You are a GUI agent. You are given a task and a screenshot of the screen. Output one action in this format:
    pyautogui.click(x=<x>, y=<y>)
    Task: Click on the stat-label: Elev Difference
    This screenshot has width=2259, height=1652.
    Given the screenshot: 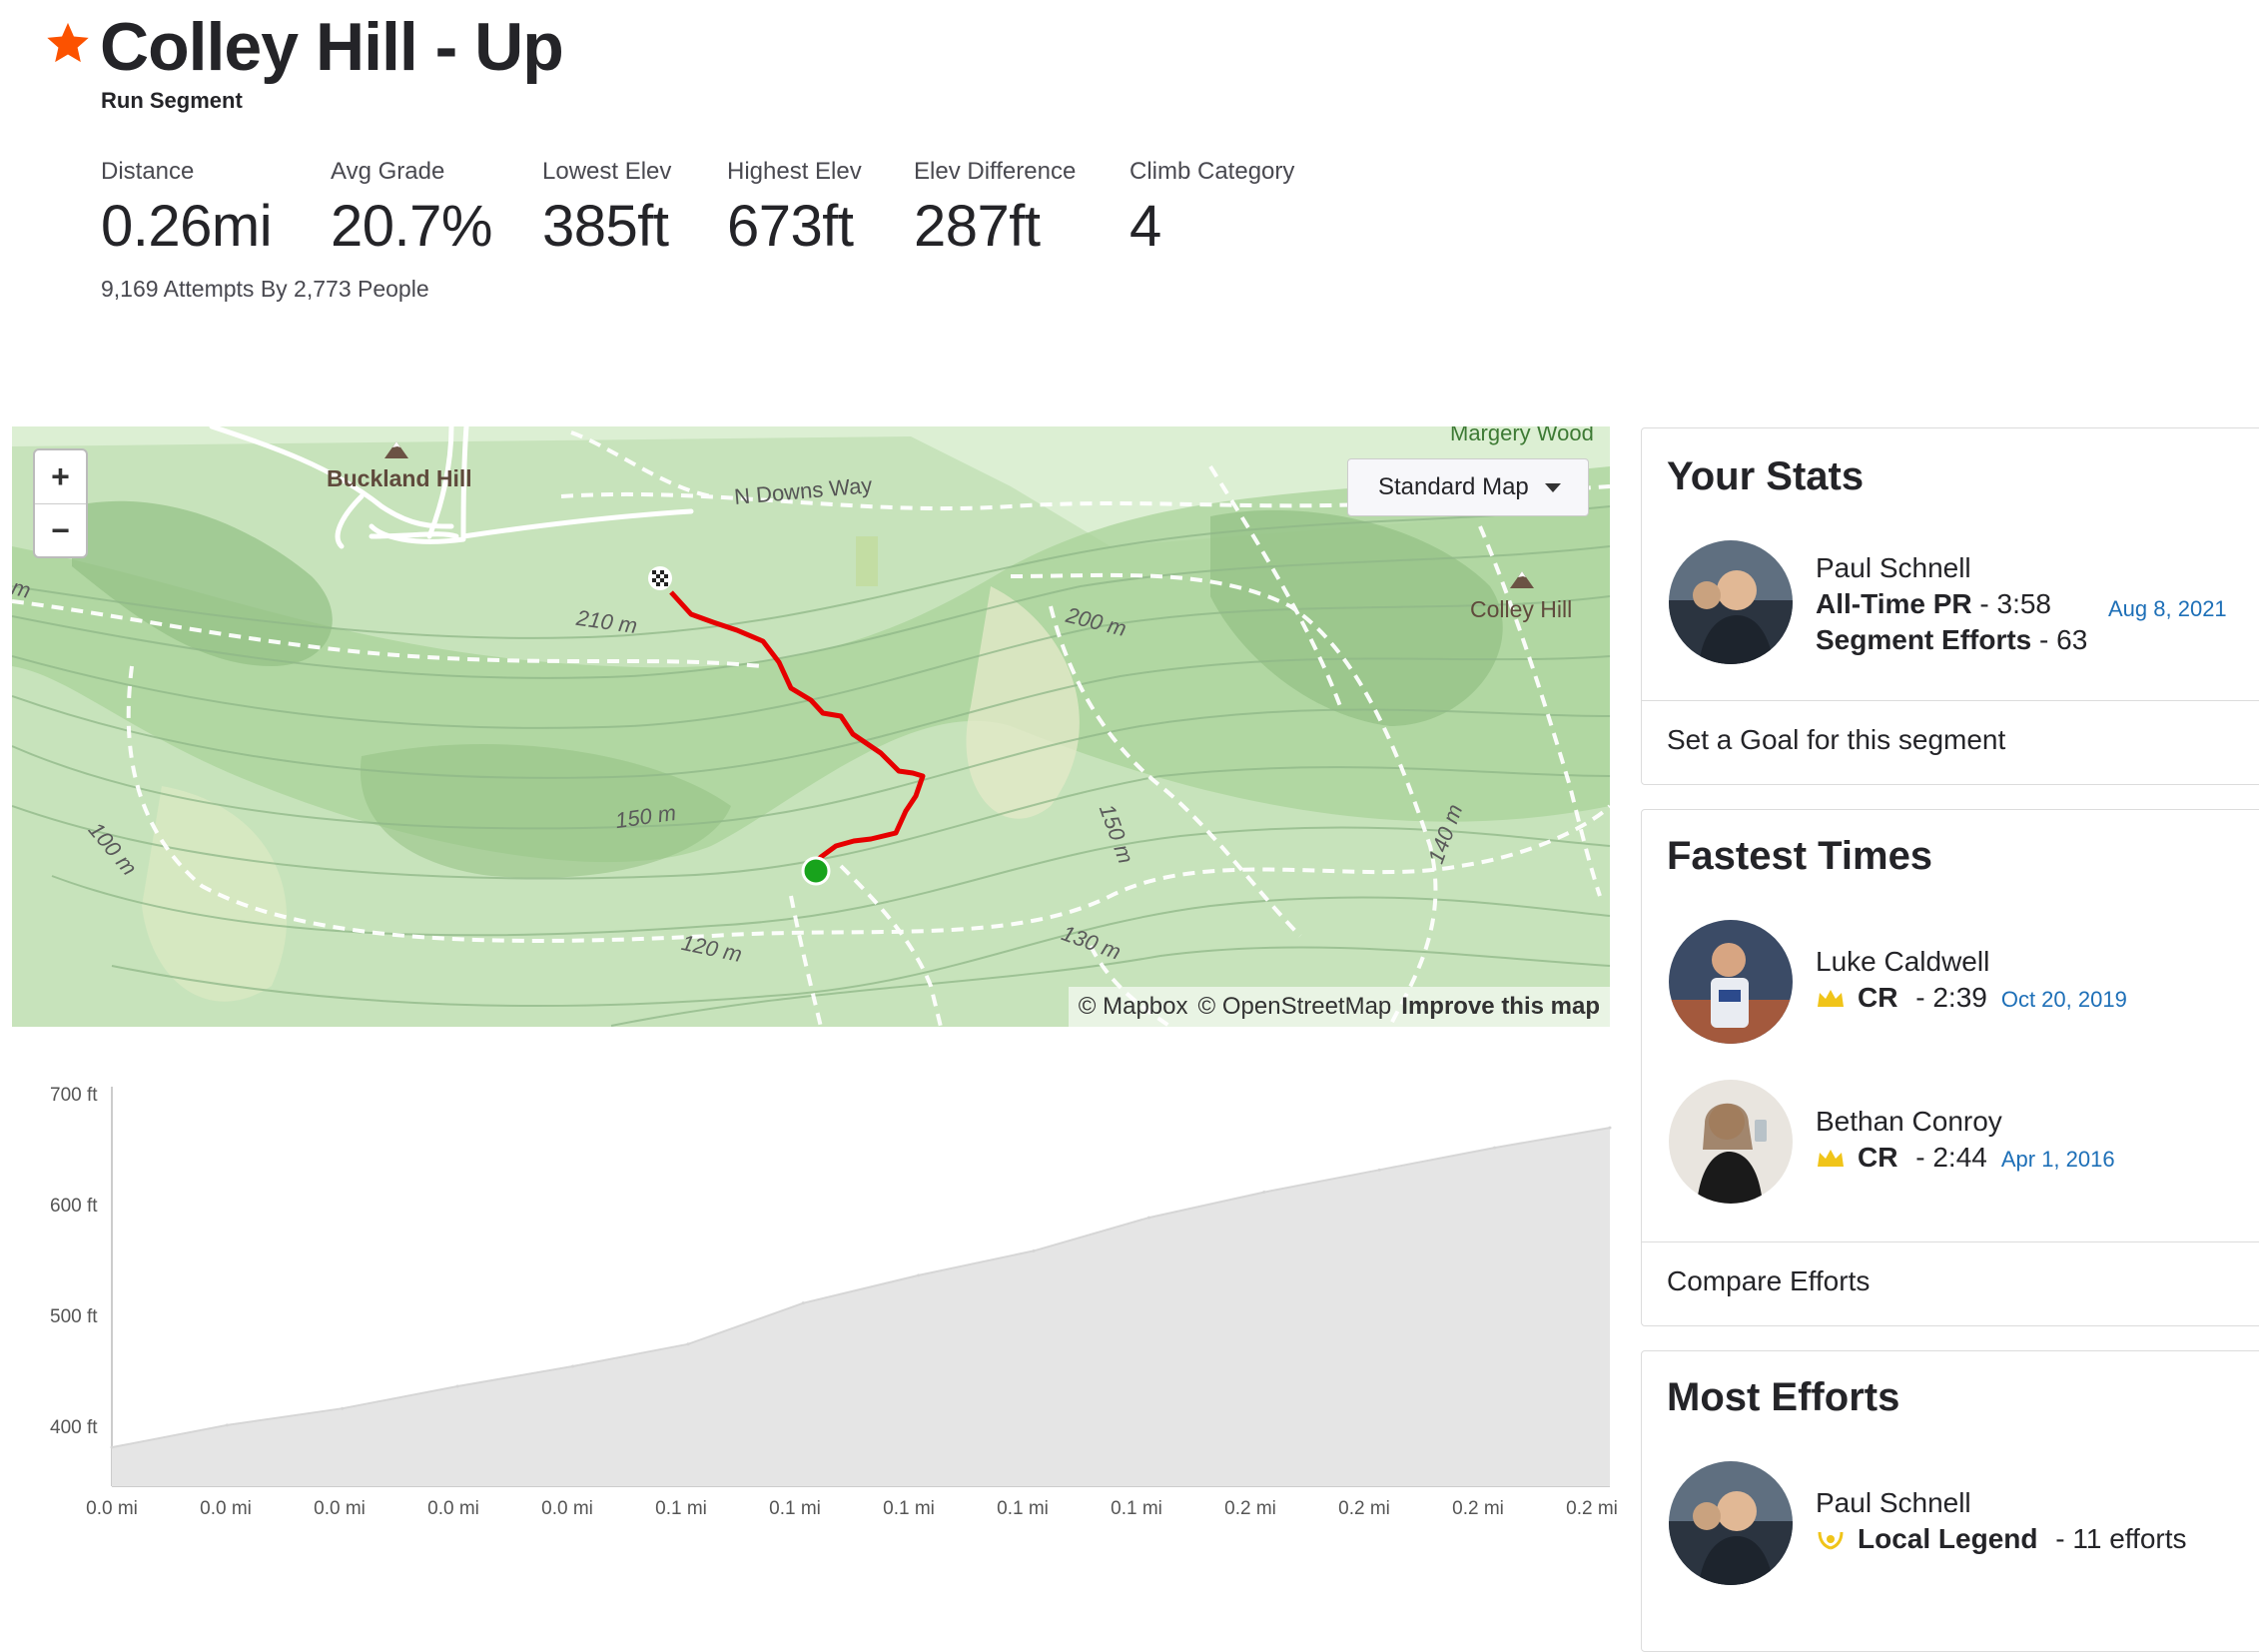 What is the action you would take?
    pyautogui.click(x=995, y=171)
    